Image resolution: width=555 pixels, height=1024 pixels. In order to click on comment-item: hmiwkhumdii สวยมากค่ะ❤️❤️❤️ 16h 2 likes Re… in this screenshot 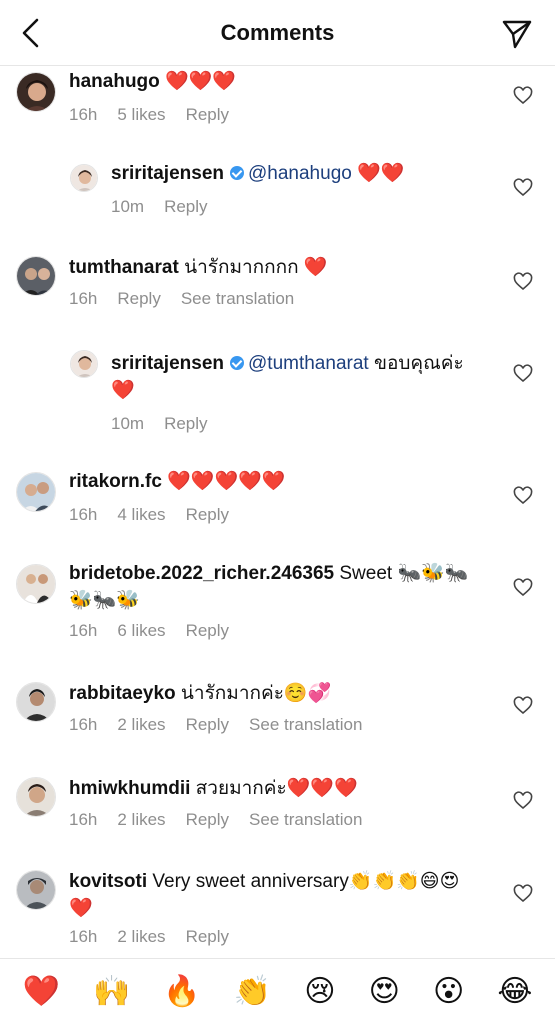, I will do `click(277, 813)`.